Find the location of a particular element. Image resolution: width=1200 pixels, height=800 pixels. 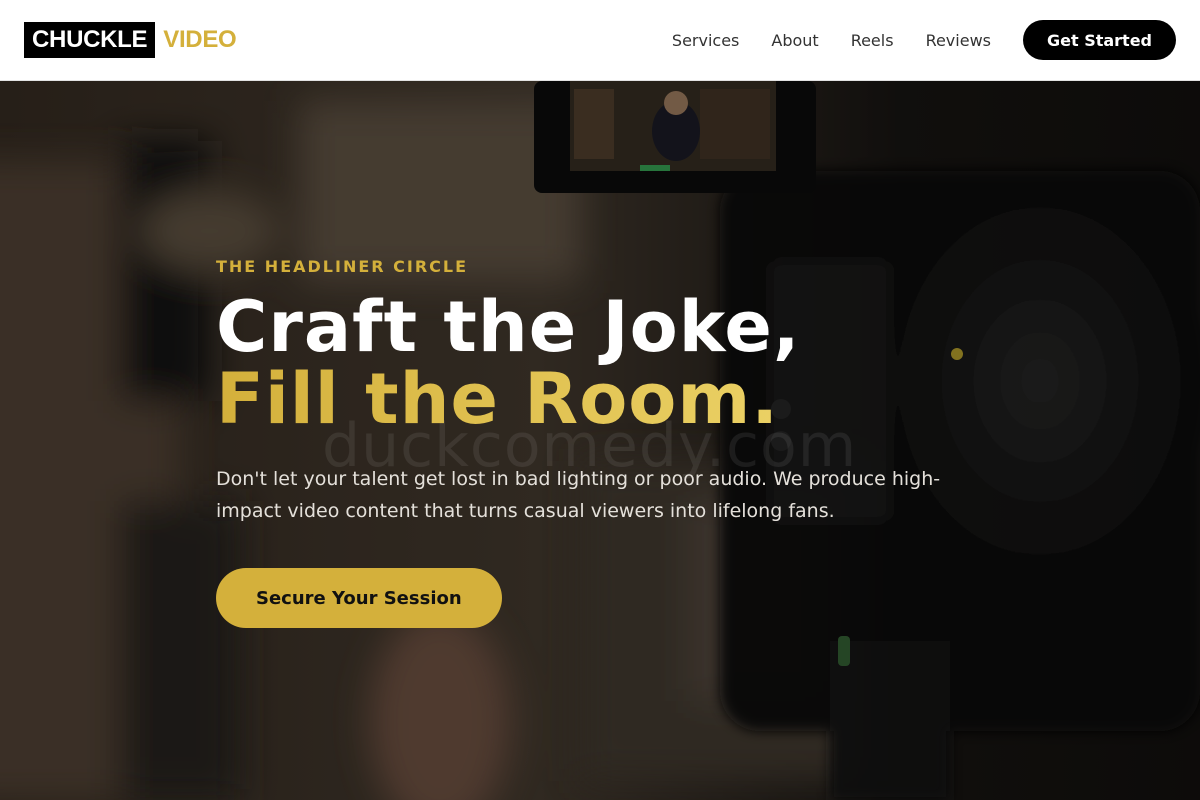

nav-link-reviews: Reviews is located at coordinates (958, 40).